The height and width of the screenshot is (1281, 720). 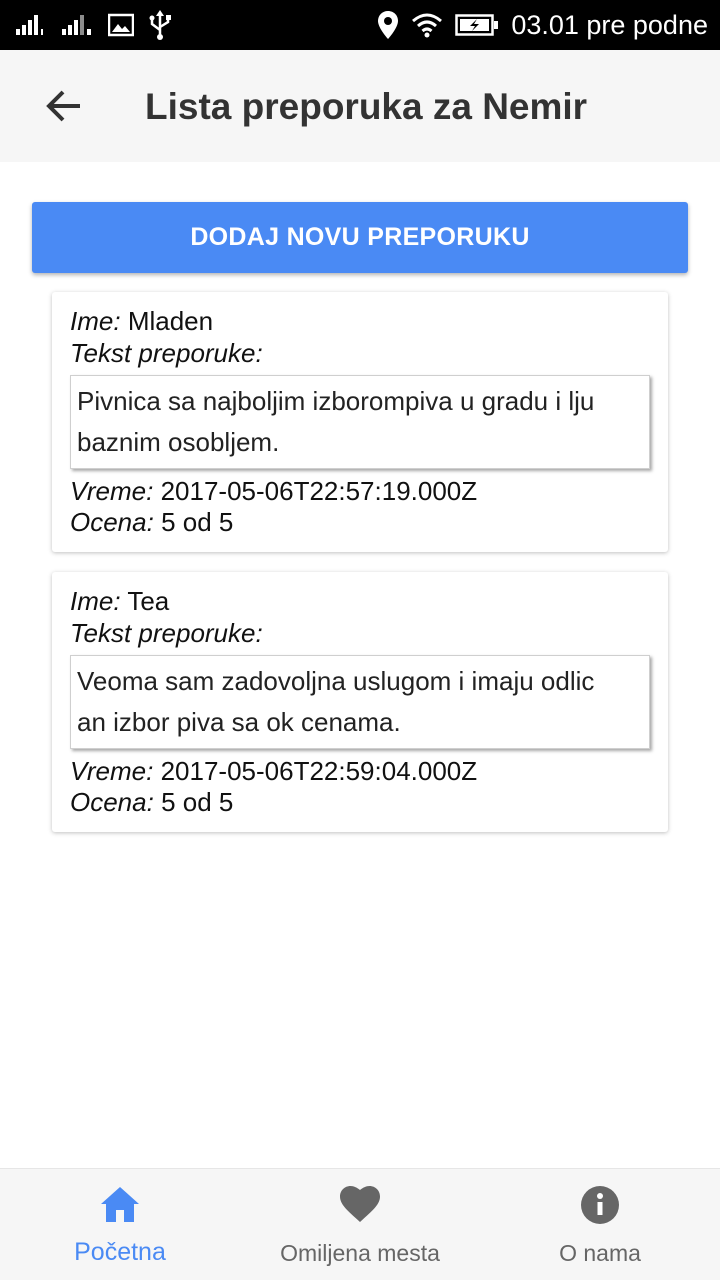 I want to click on wifi-icon, so click(x=427, y=25).